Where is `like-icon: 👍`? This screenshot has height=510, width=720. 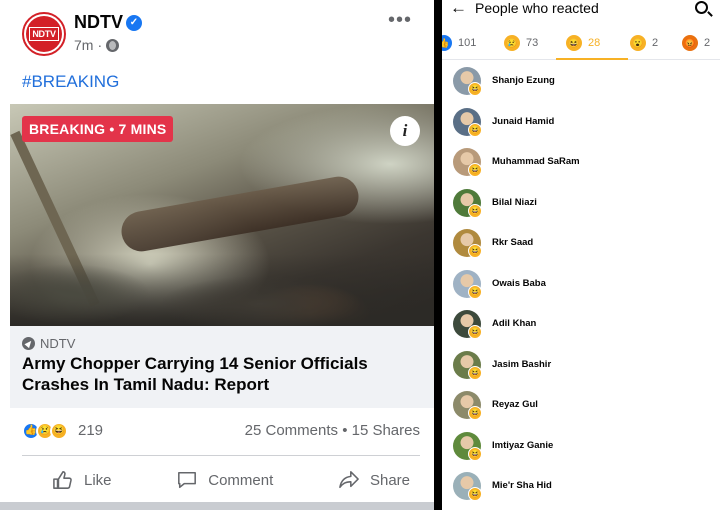
like-icon: 👍 is located at coordinates (447, 43).